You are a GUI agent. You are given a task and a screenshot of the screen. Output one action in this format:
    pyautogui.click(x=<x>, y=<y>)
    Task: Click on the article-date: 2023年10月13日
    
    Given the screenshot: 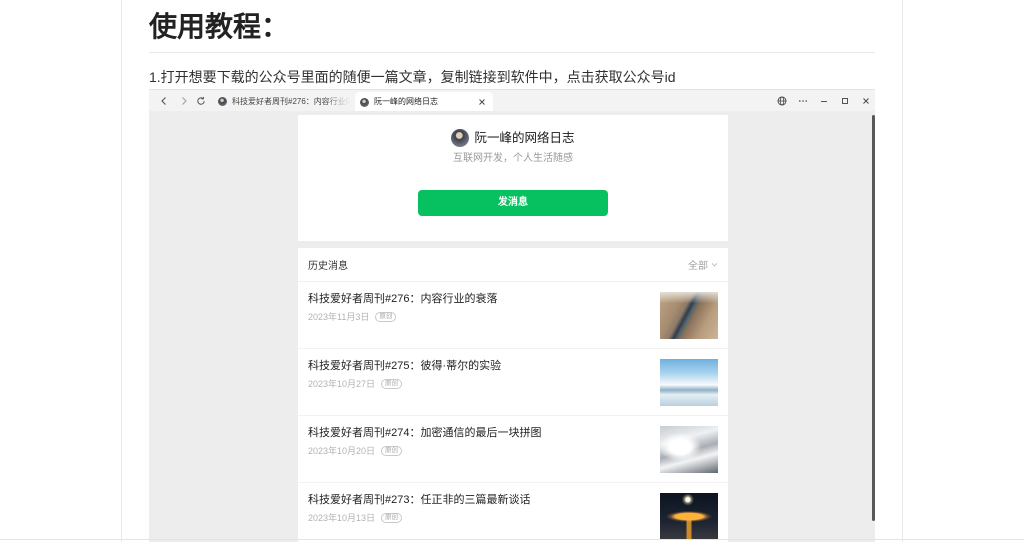 What is the action you would take?
    pyautogui.click(x=342, y=518)
    